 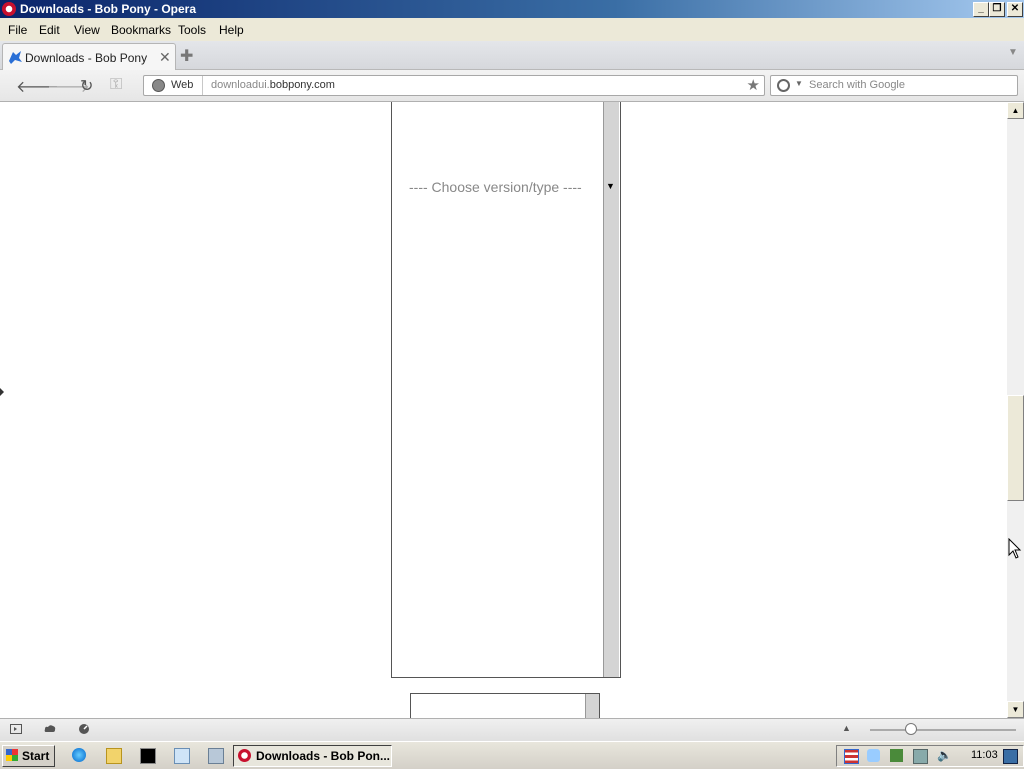 I want to click on zoom-slider-track, so click(x=943, y=730).